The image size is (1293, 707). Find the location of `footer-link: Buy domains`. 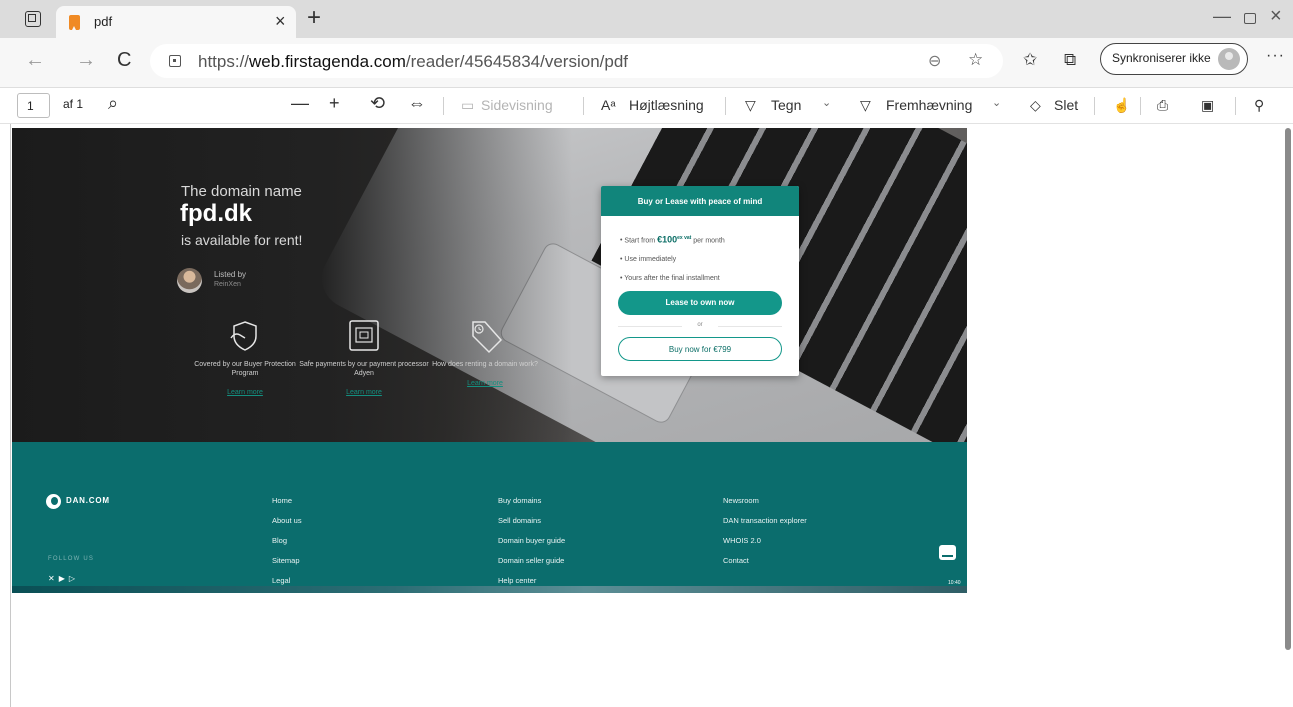

footer-link: Buy domains is located at coordinates (531, 506).